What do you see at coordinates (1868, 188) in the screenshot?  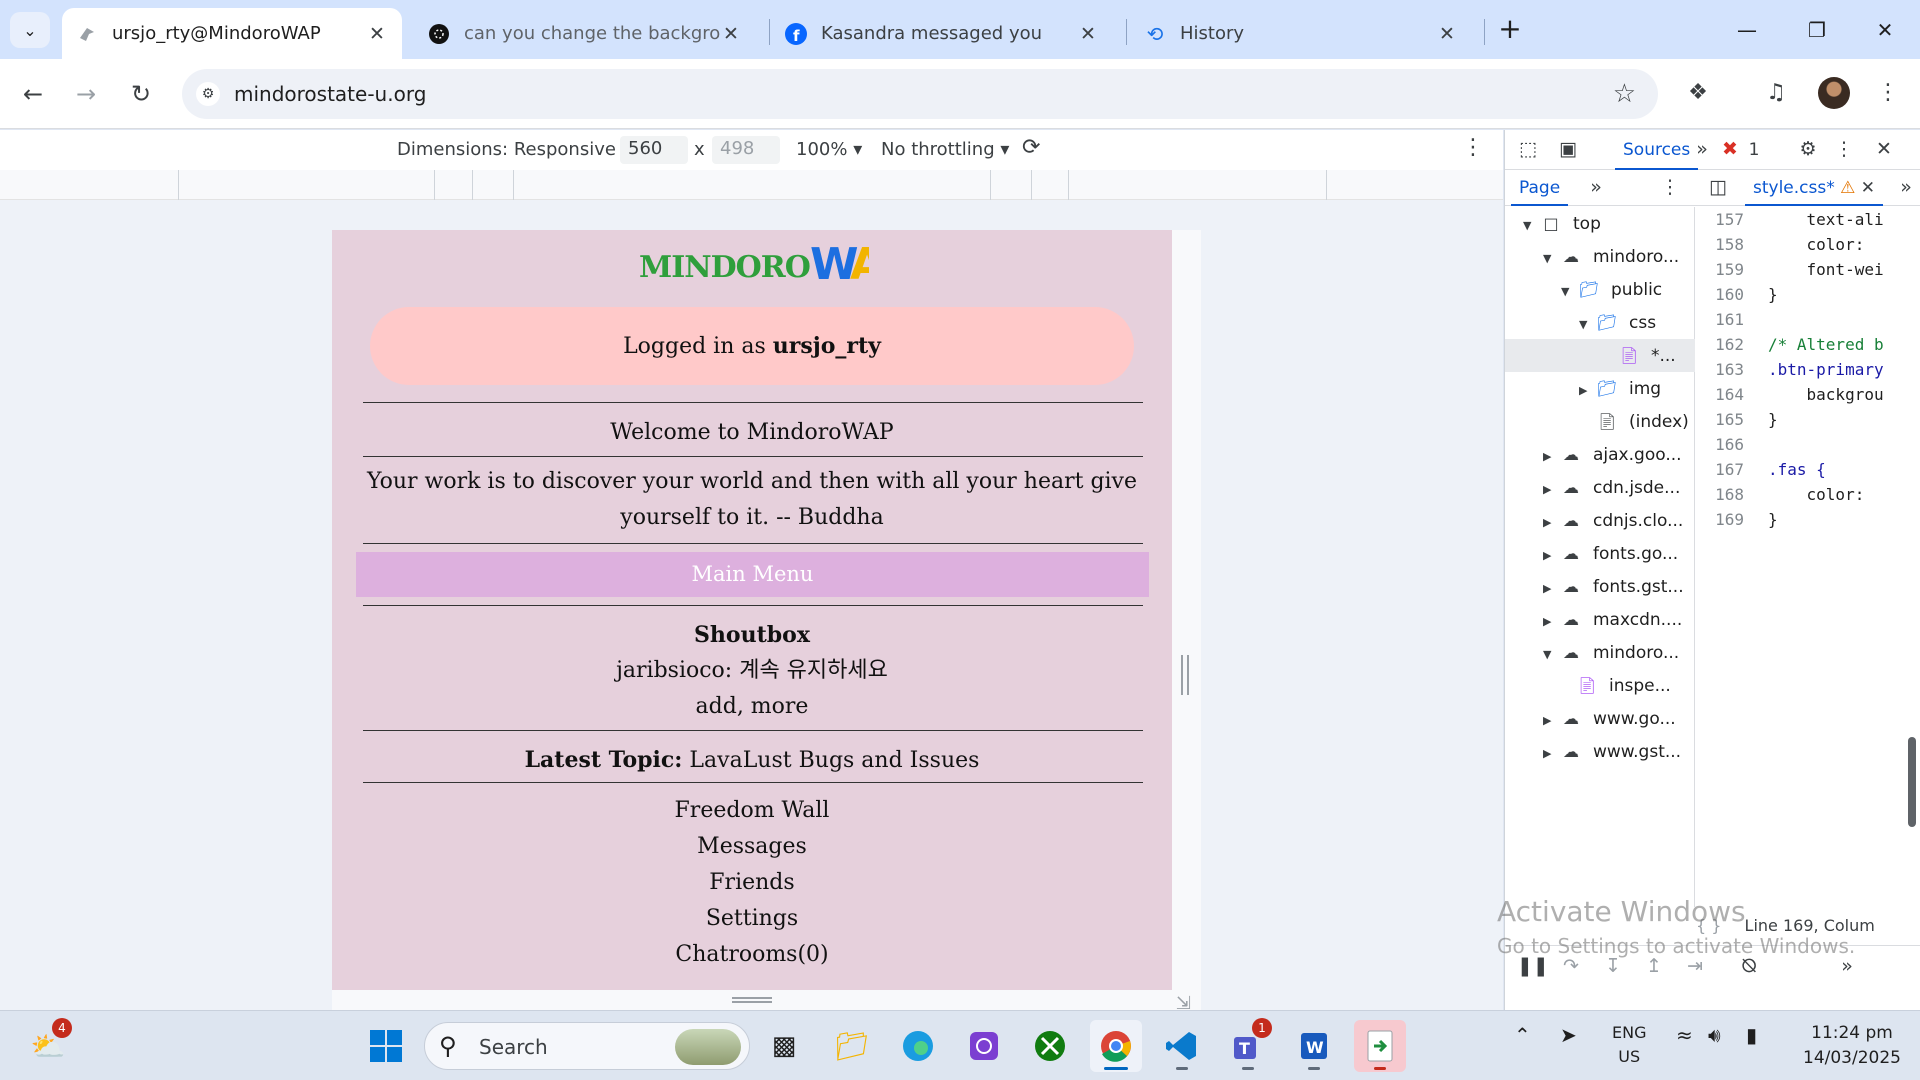 I see `close-file-icon: ✕` at bounding box center [1868, 188].